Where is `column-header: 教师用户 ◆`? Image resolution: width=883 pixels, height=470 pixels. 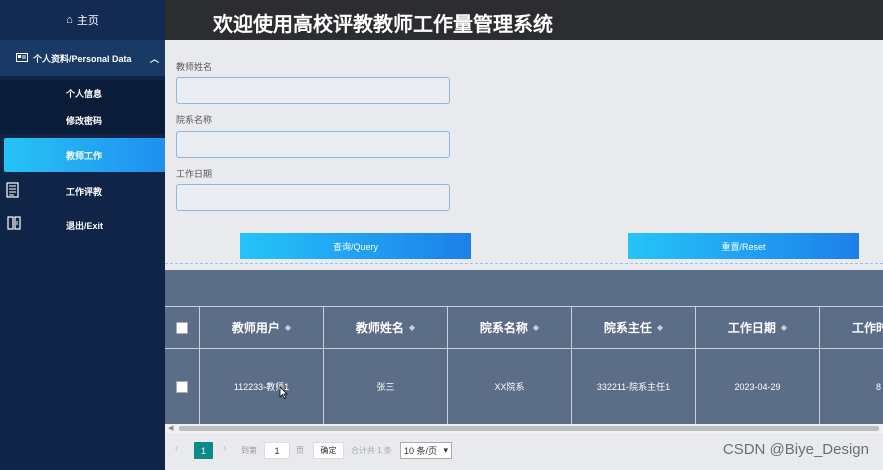
column-header: 教师用户 ◆ is located at coordinates (262, 327).